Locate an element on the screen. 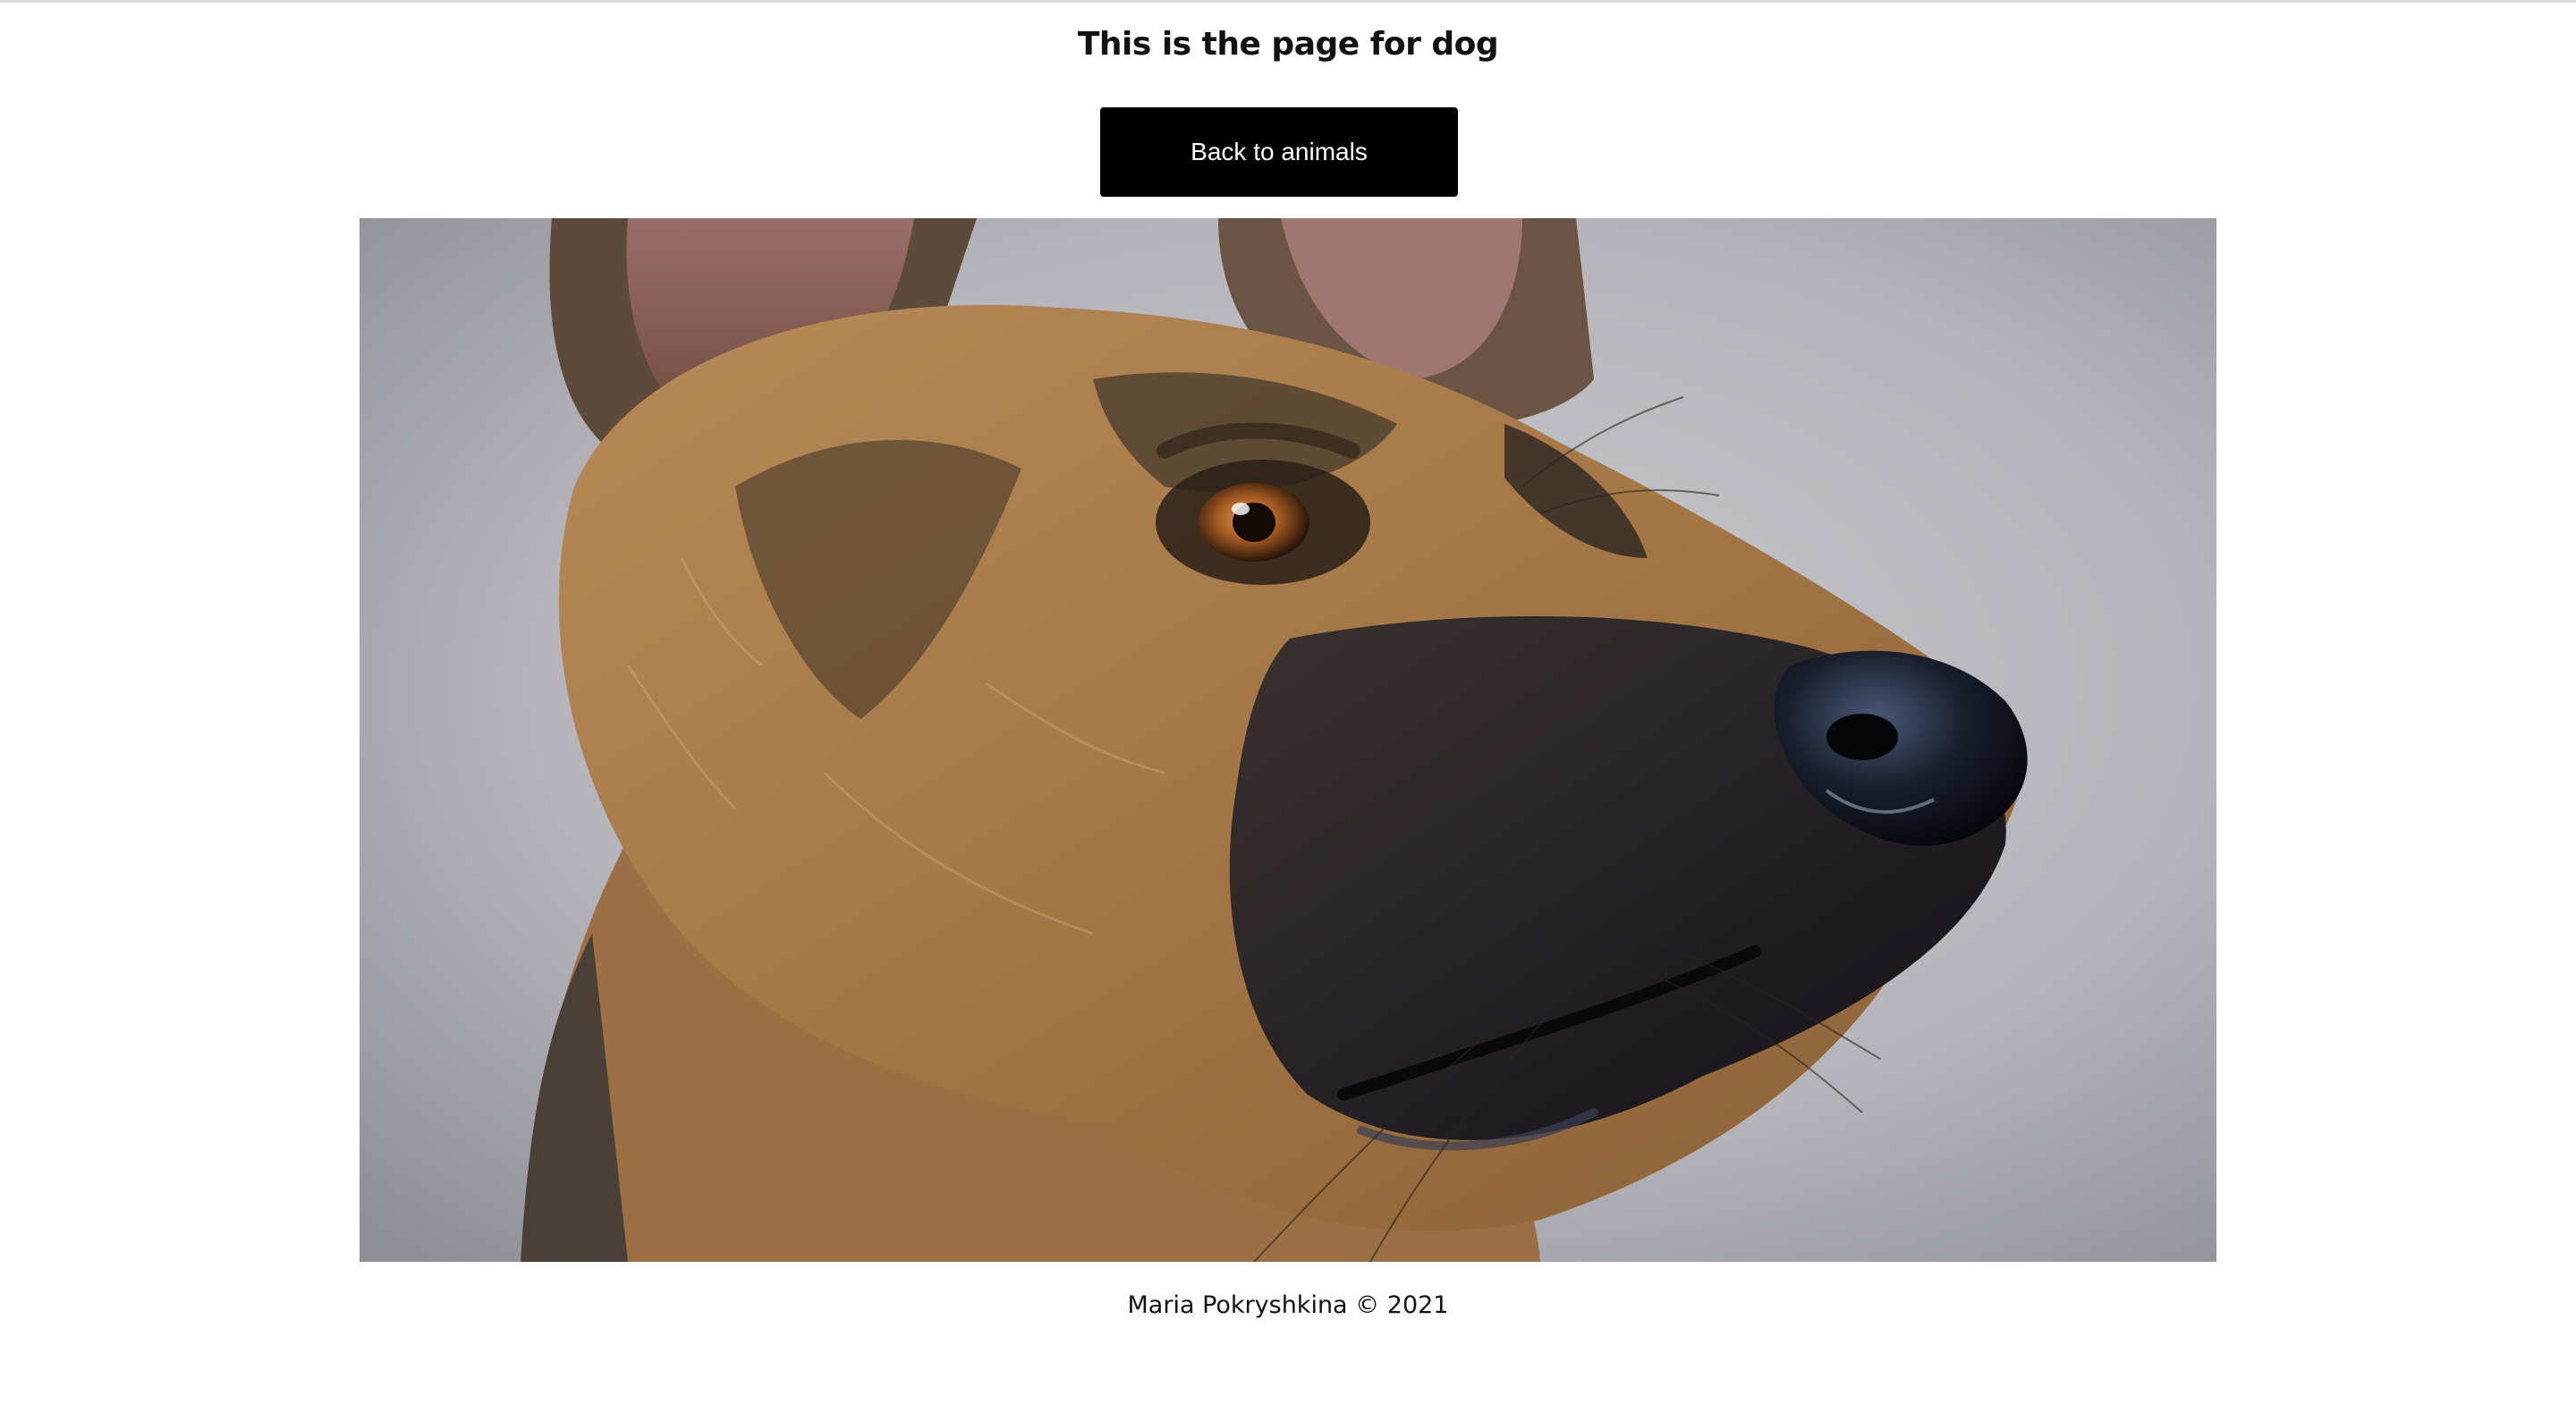 The image size is (2576, 1413). back-to-animals-button: Back to animals is located at coordinates (1279, 152).